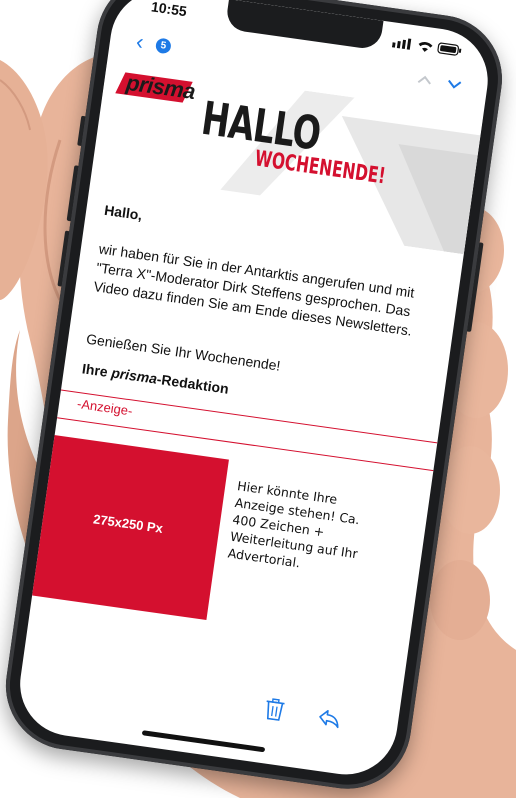  What do you see at coordinates (192, 383) in the screenshot?
I see `signature-suffix: -Redaktion` at bounding box center [192, 383].